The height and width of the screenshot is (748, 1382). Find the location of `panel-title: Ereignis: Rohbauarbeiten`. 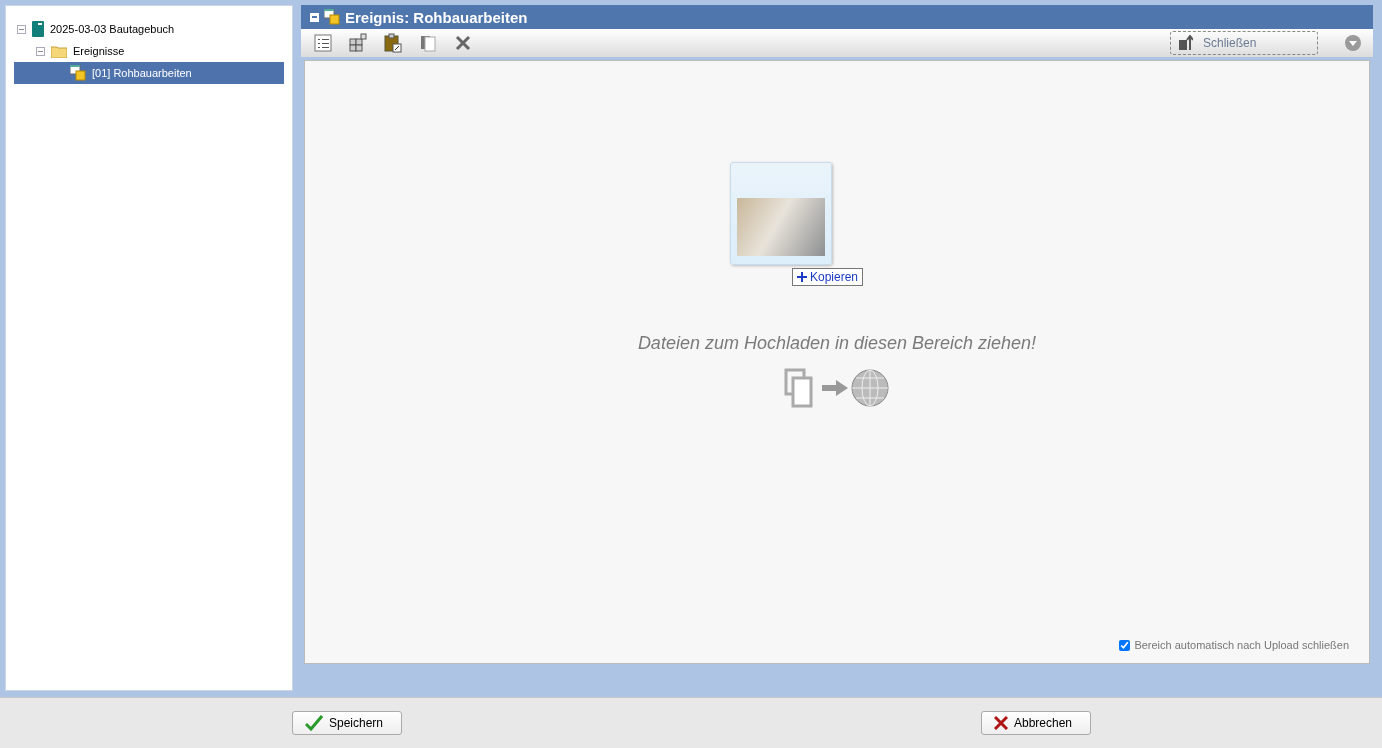

panel-title: Ereignis: Rohbauarbeiten is located at coordinates (436, 17).